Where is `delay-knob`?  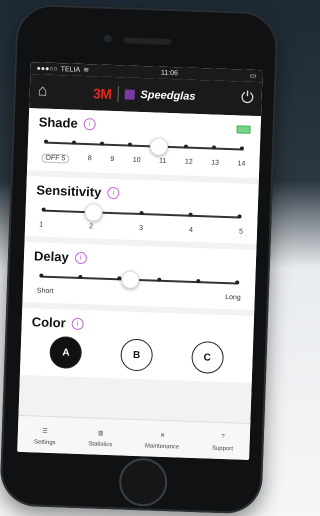
delay-knob is located at coordinates (130, 280).